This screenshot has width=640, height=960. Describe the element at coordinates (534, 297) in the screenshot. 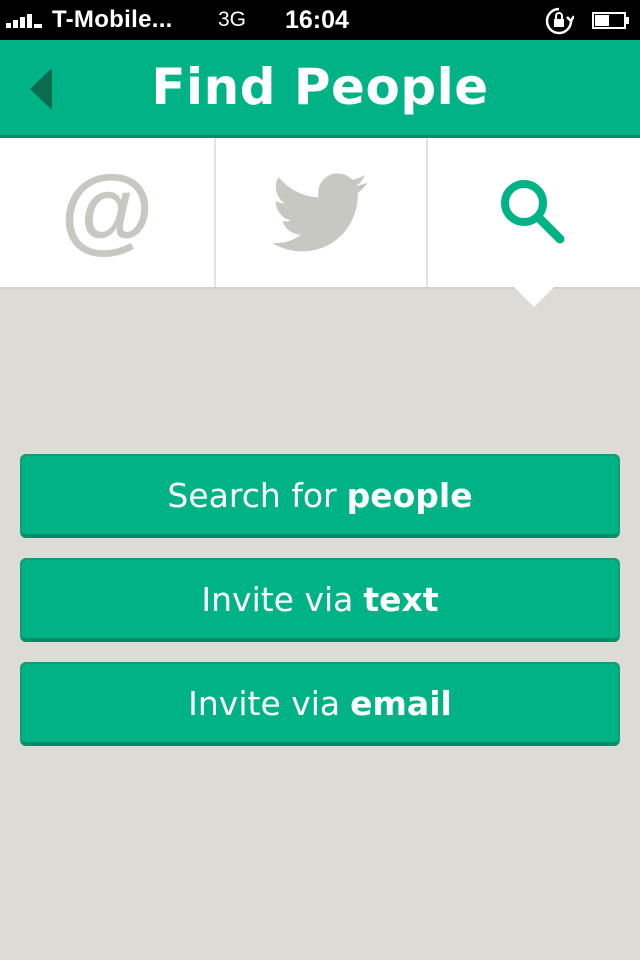

I see `active-tab-pointer` at that location.